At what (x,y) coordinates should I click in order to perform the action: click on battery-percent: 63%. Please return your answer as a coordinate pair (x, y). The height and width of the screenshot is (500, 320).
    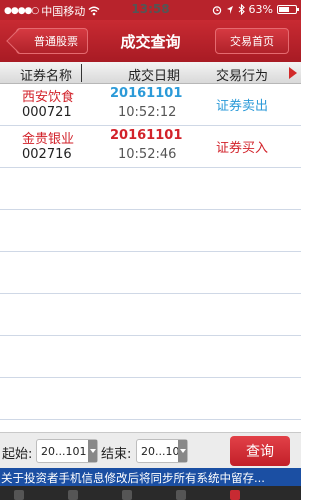
    Looking at the image, I should click on (260, 9).